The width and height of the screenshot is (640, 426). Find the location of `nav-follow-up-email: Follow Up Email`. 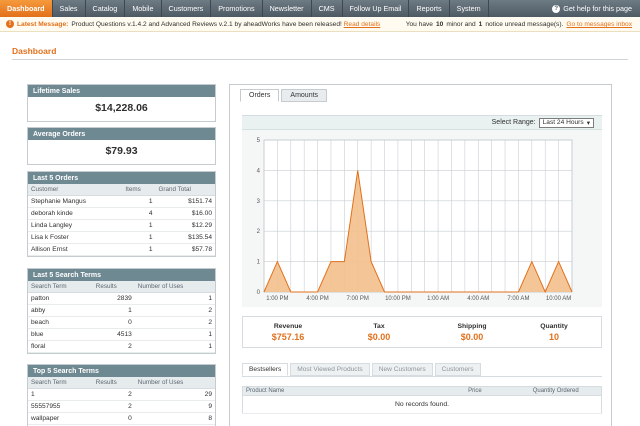

nav-follow-up-email: Follow Up Email is located at coordinates (376, 8).